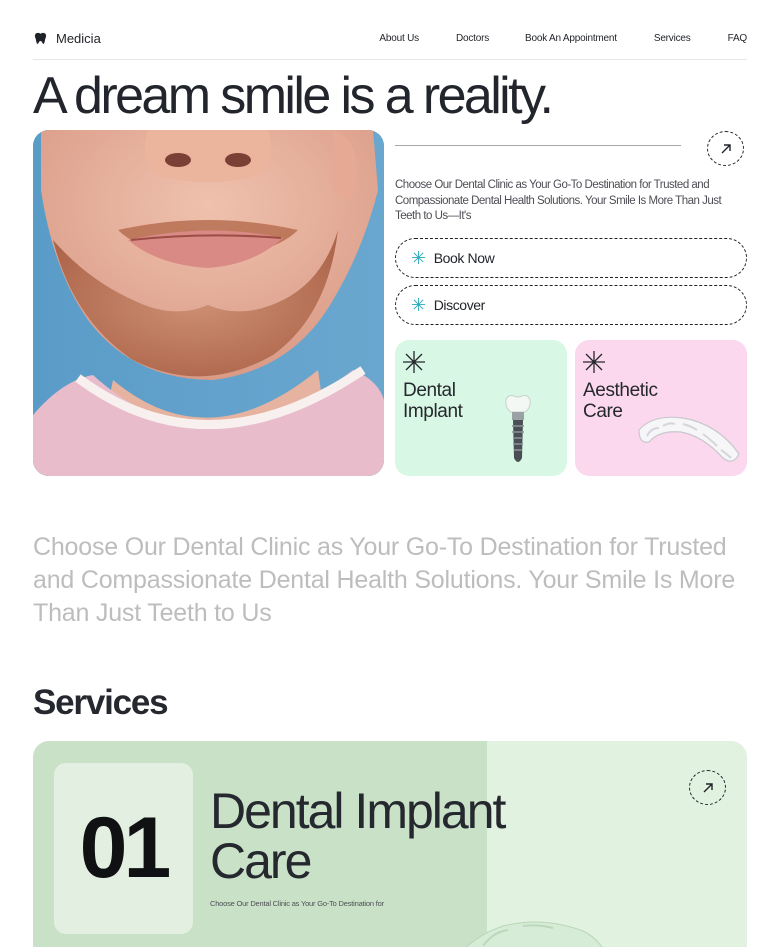 This screenshot has width=778, height=947. I want to click on clear-aligner-image, so click(689, 439).